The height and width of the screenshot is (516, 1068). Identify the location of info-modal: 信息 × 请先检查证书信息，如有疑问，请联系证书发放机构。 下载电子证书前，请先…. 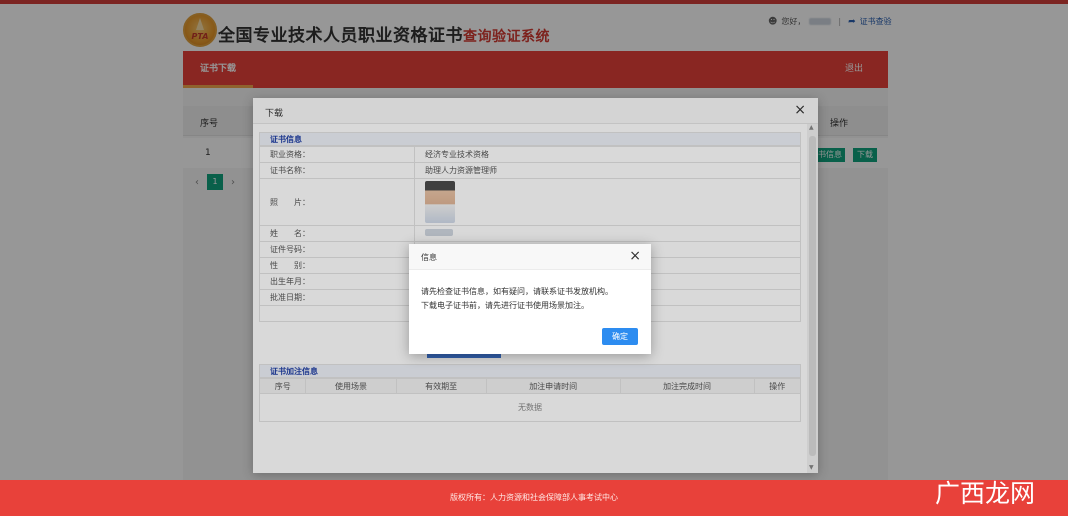
(530, 299).